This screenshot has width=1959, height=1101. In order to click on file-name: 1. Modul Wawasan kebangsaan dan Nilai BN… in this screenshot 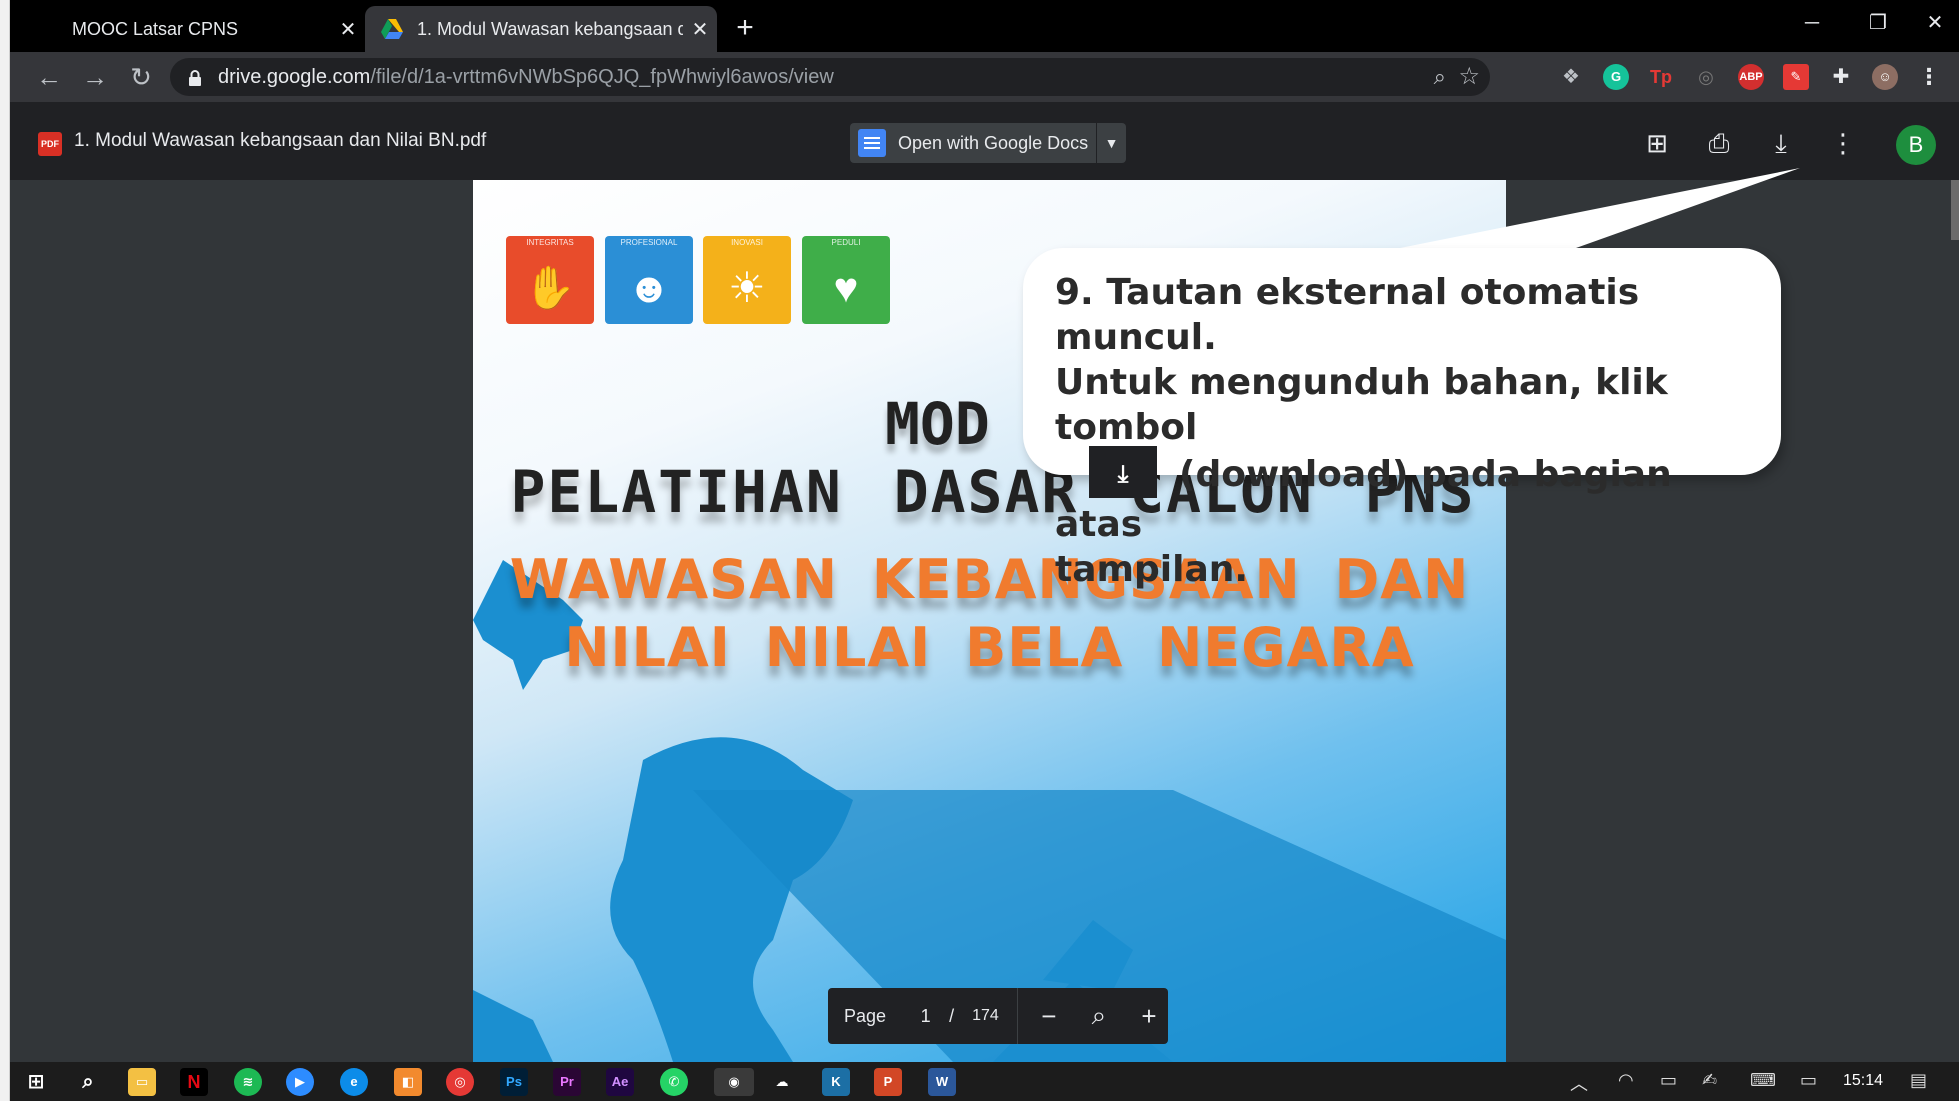, I will do `click(280, 140)`.